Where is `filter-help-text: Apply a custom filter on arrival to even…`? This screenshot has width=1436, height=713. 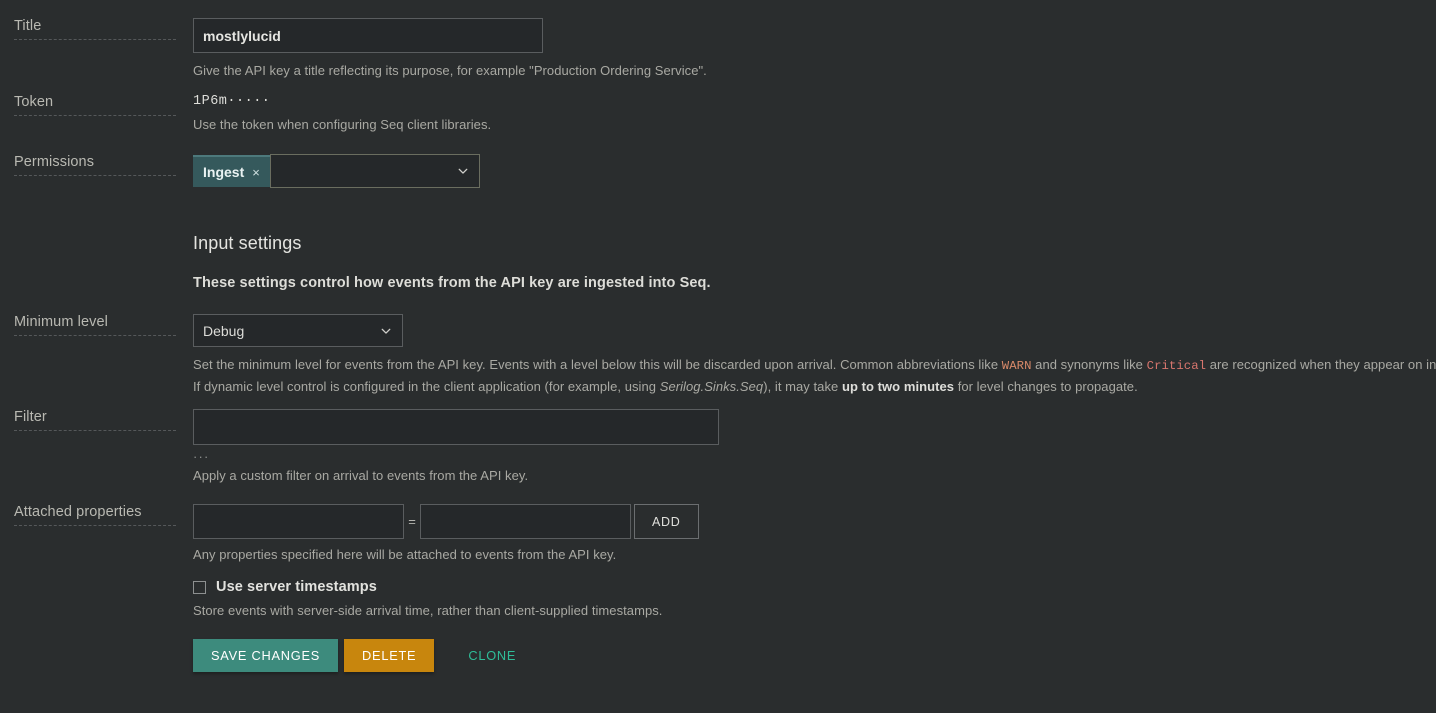
filter-help-text: Apply a custom filter on arrival to even… is located at coordinates (361, 475).